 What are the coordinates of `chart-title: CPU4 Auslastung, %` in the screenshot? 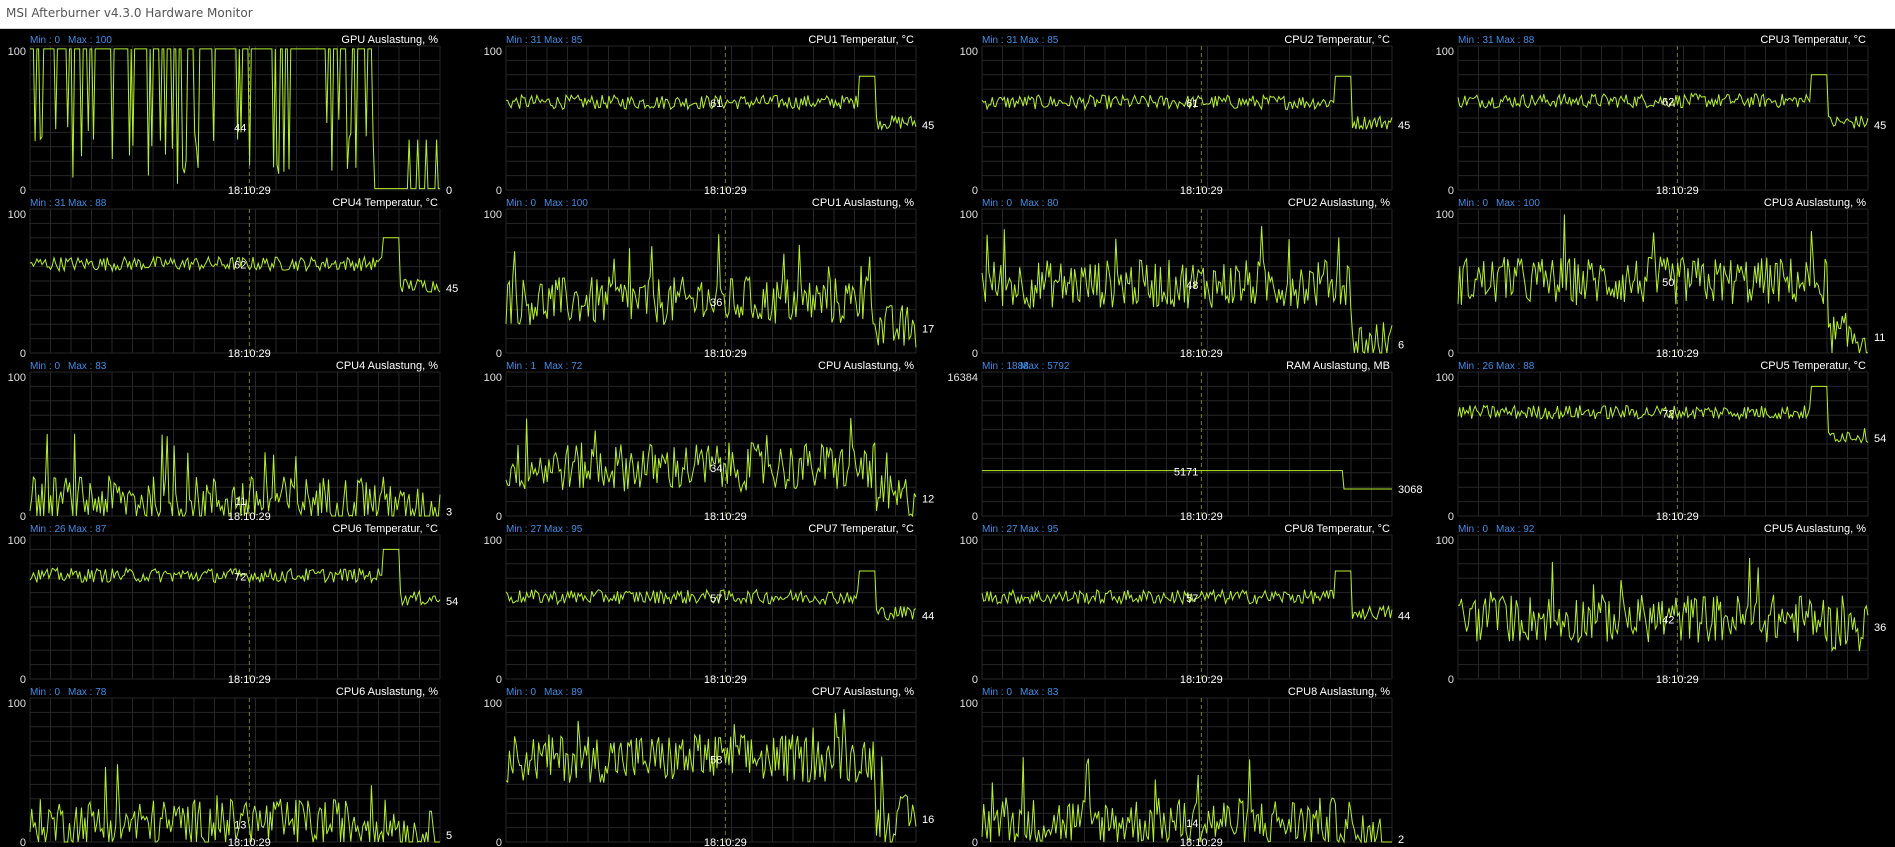 It's located at (387, 366).